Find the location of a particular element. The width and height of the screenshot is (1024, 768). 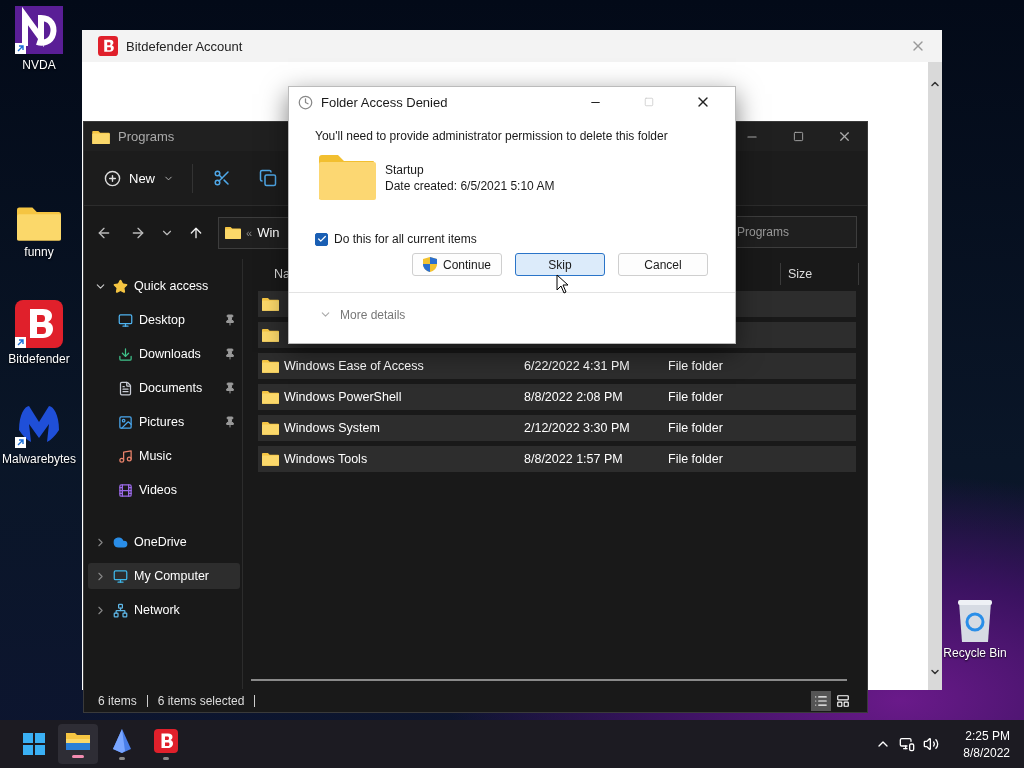

file-row: Windows Tools 8/8/2022 1:57 PM File folder is located at coordinates (557, 459).